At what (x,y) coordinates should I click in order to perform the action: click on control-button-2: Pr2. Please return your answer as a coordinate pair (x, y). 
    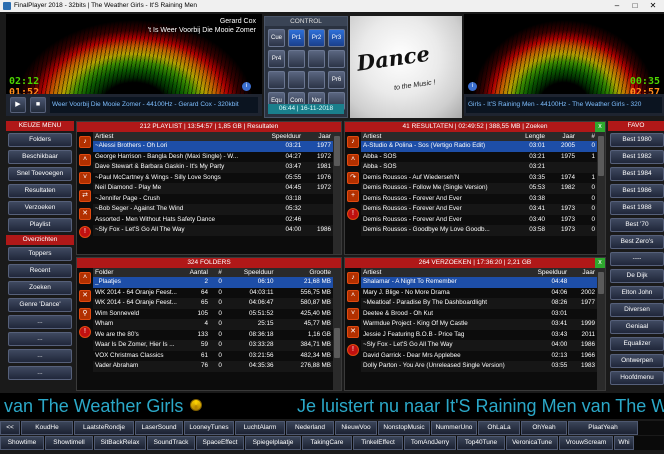
    Looking at the image, I should click on (316, 38).